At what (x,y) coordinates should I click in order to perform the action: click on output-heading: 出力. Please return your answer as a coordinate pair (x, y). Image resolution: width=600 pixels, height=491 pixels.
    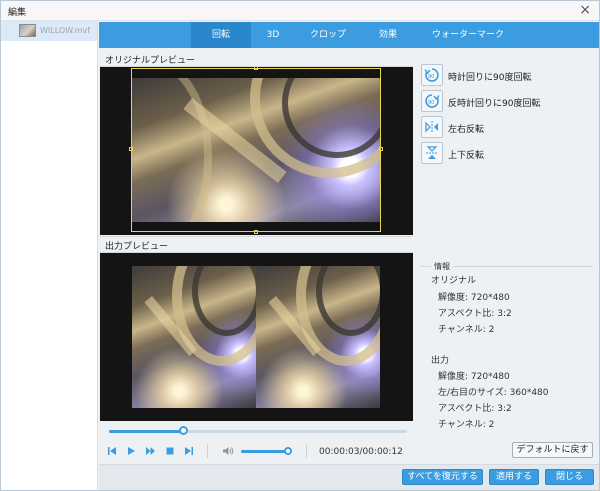
    Looking at the image, I should click on (440, 361).